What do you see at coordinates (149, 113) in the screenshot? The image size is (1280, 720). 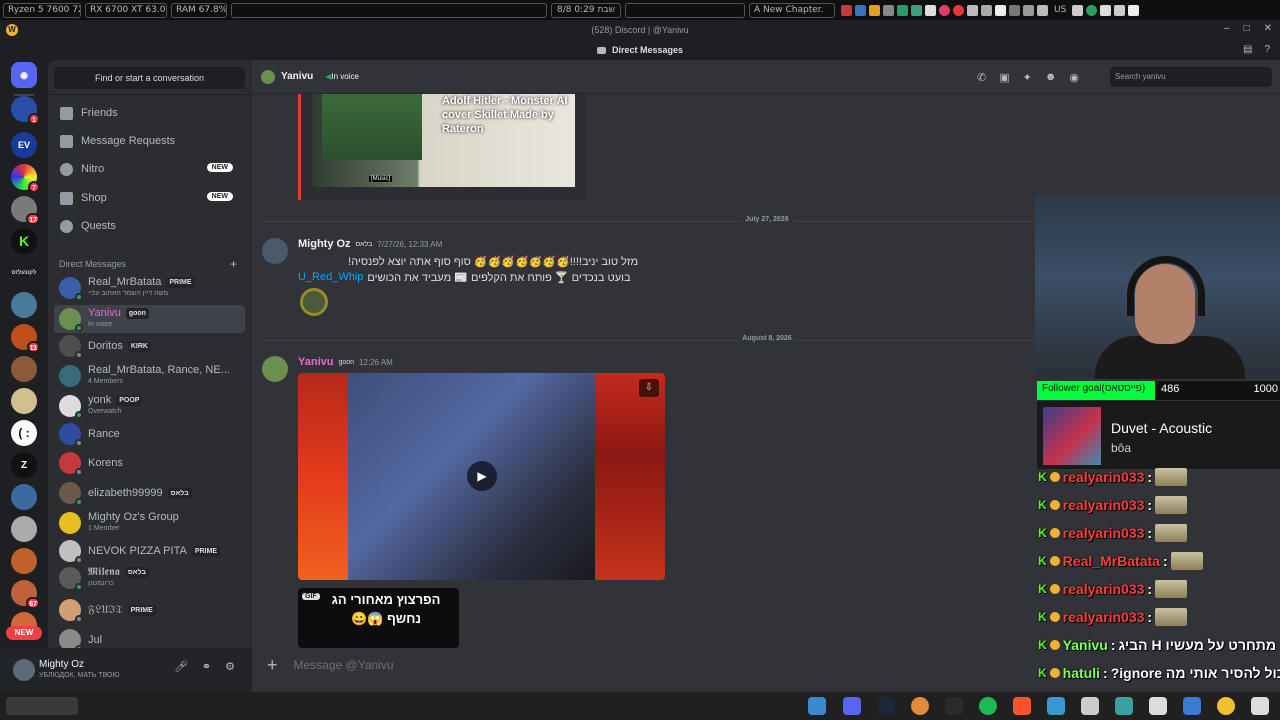 I see `nav-friends: Friends` at bounding box center [149, 113].